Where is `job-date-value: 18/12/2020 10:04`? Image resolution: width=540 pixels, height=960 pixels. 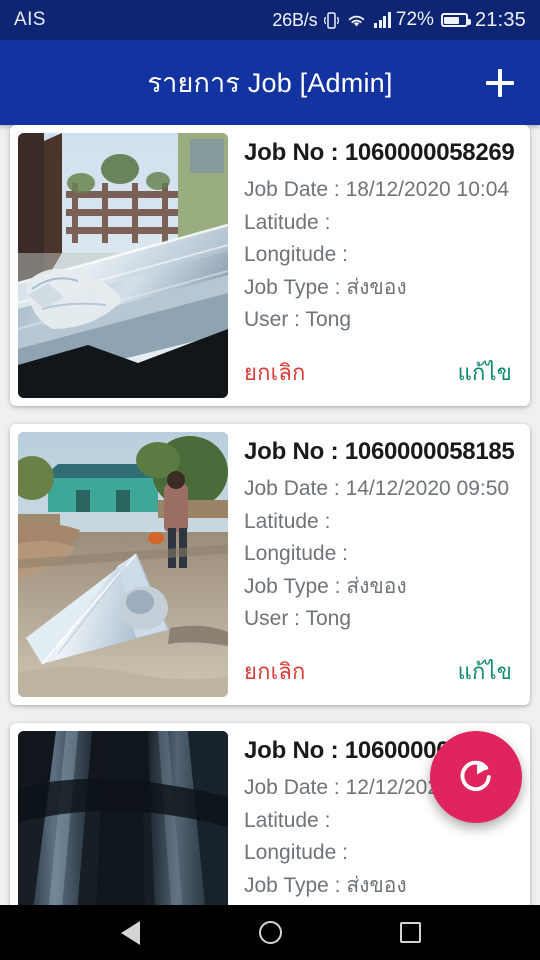 job-date-value: 18/12/2020 10:04 is located at coordinates (427, 189).